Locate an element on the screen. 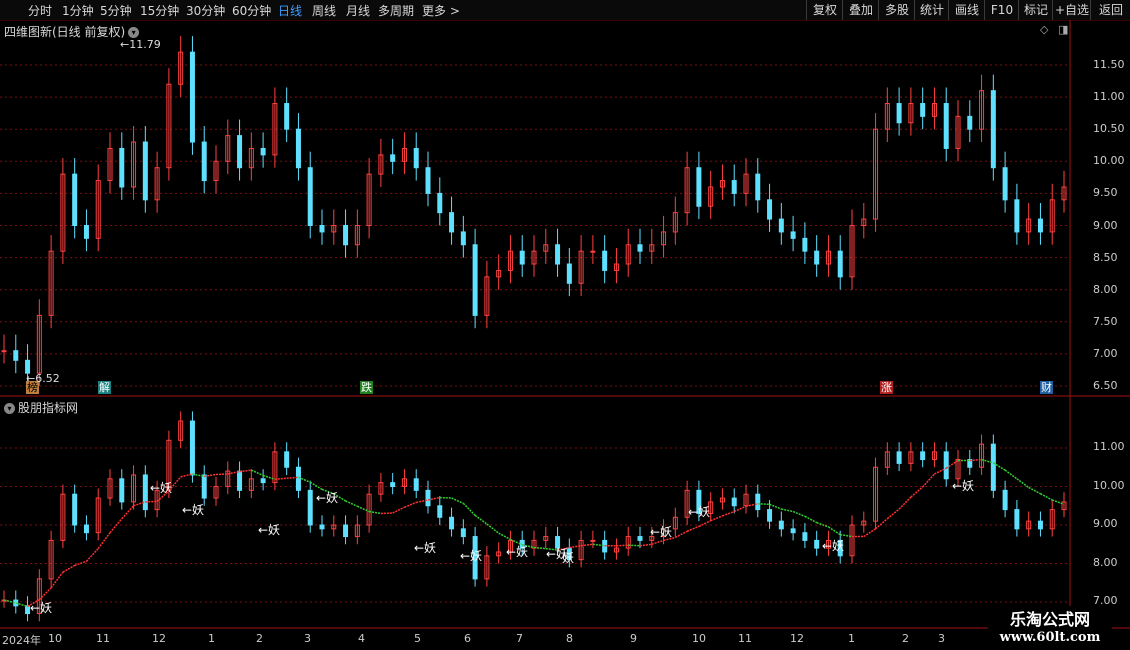 The width and height of the screenshot is (1130, 650). x-tick-label: 9 is located at coordinates (633, 638).